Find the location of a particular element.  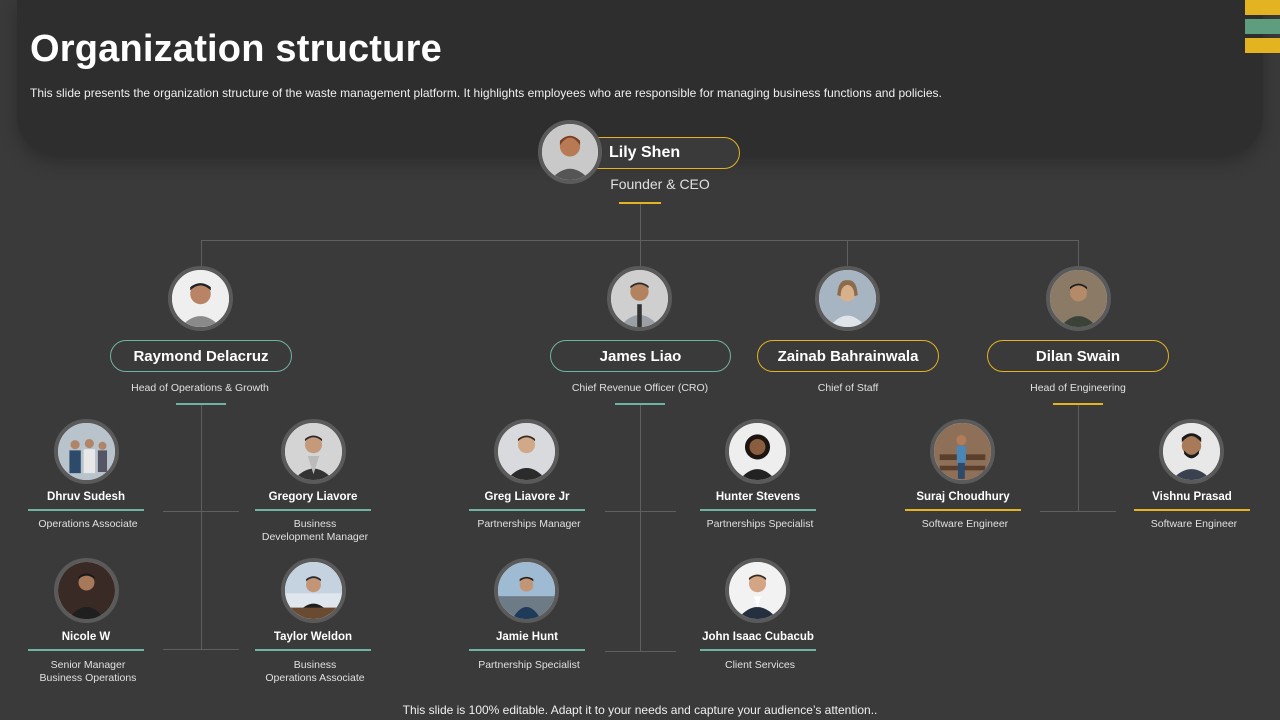

employee-underline-gregory is located at coordinates (313, 510).